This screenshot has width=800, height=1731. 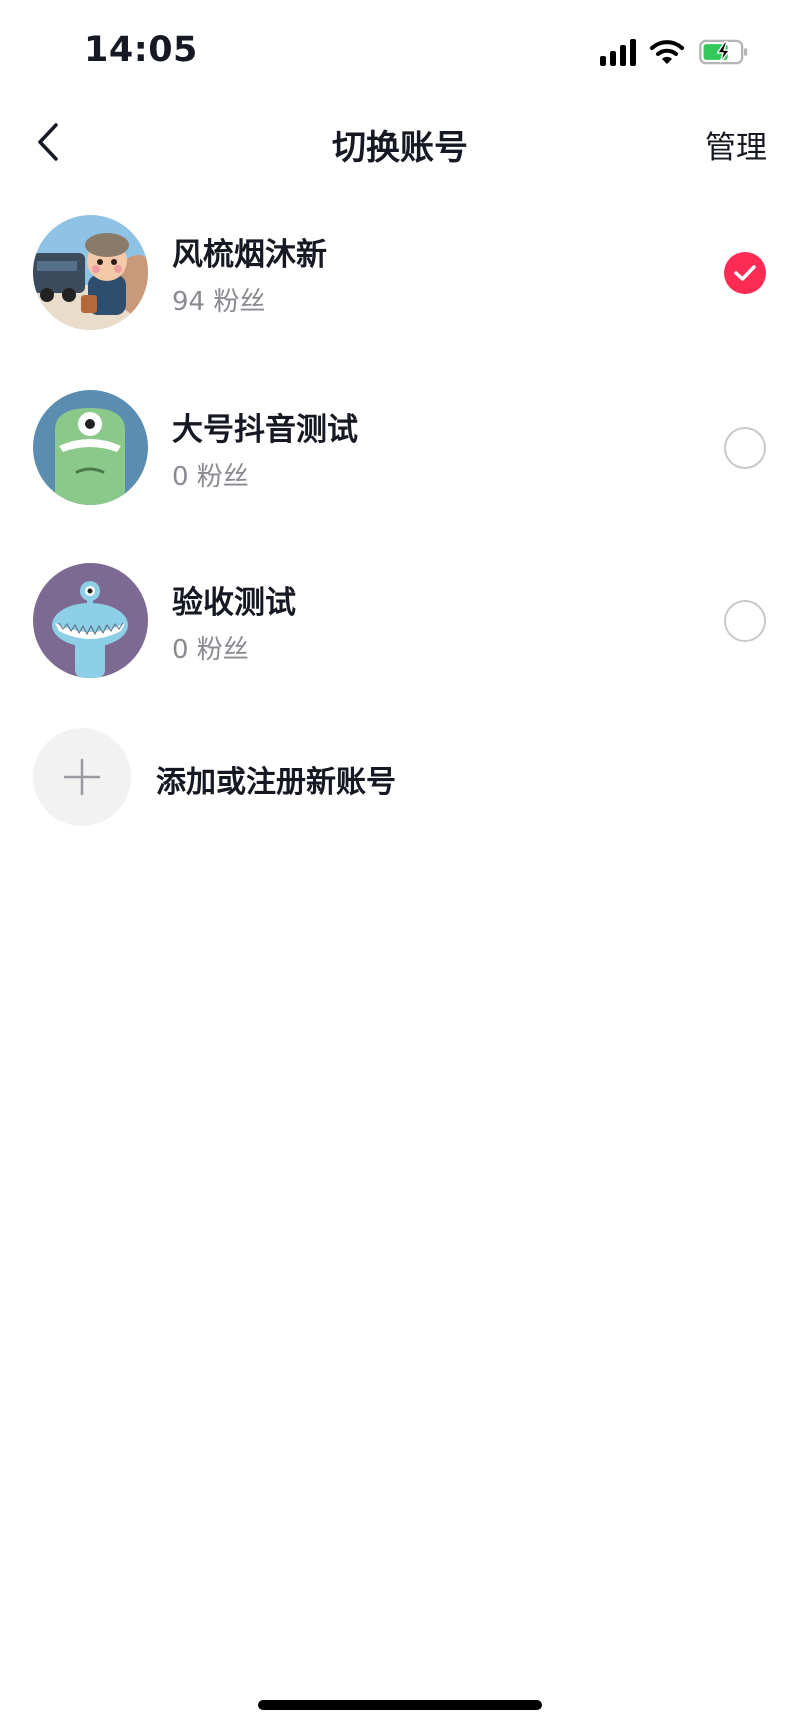 I want to click on status-icons, so click(x=675, y=52).